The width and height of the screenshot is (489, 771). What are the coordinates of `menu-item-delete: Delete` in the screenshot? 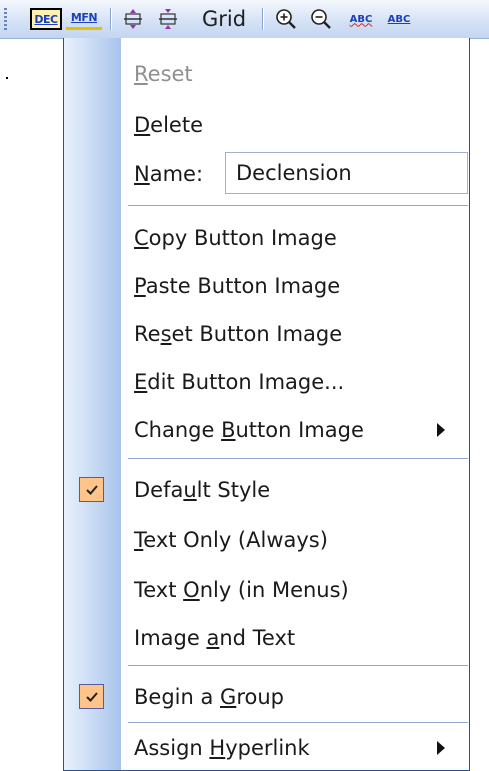 It's located at (266, 125).